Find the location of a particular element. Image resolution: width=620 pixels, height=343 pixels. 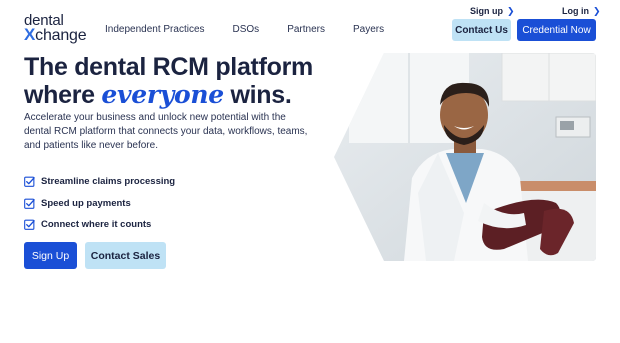

feature-item: Streamline claims processing is located at coordinates (99, 182).